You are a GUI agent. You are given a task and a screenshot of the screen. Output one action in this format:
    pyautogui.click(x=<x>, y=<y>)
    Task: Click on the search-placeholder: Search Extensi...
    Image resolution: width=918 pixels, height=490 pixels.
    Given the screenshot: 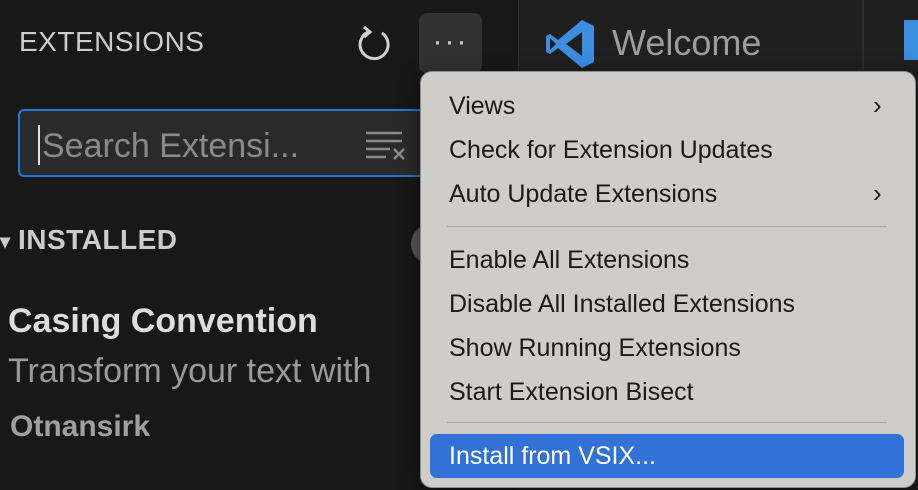 What is the action you would take?
    pyautogui.click(x=171, y=146)
    